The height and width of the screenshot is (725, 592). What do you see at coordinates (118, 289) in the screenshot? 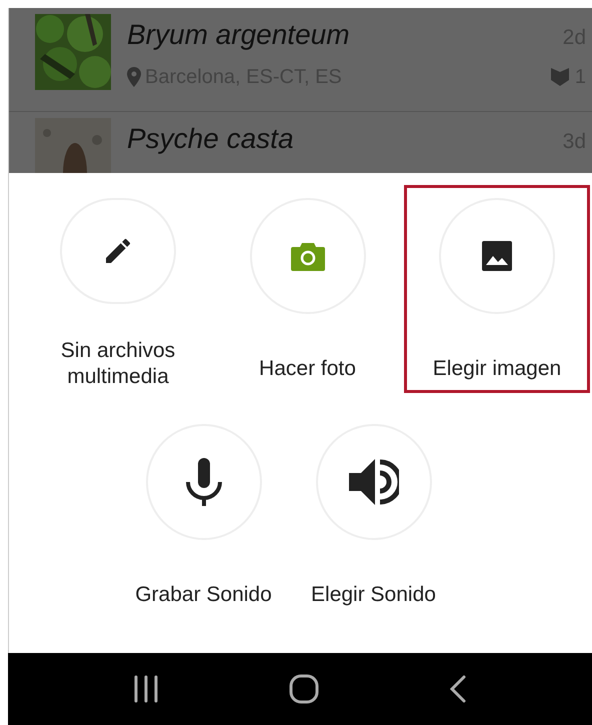
I see `media-option: Sin archivos multimedia` at bounding box center [118, 289].